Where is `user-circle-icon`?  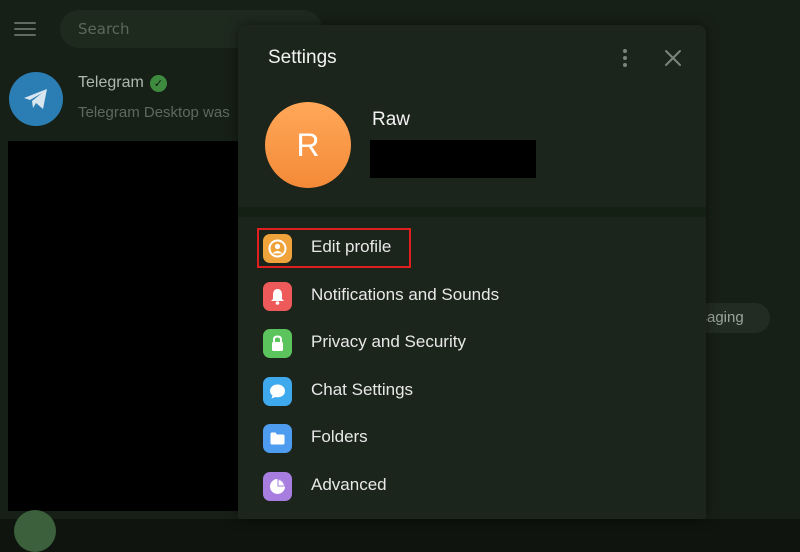
user-circle-icon is located at coordinates (277, 248).